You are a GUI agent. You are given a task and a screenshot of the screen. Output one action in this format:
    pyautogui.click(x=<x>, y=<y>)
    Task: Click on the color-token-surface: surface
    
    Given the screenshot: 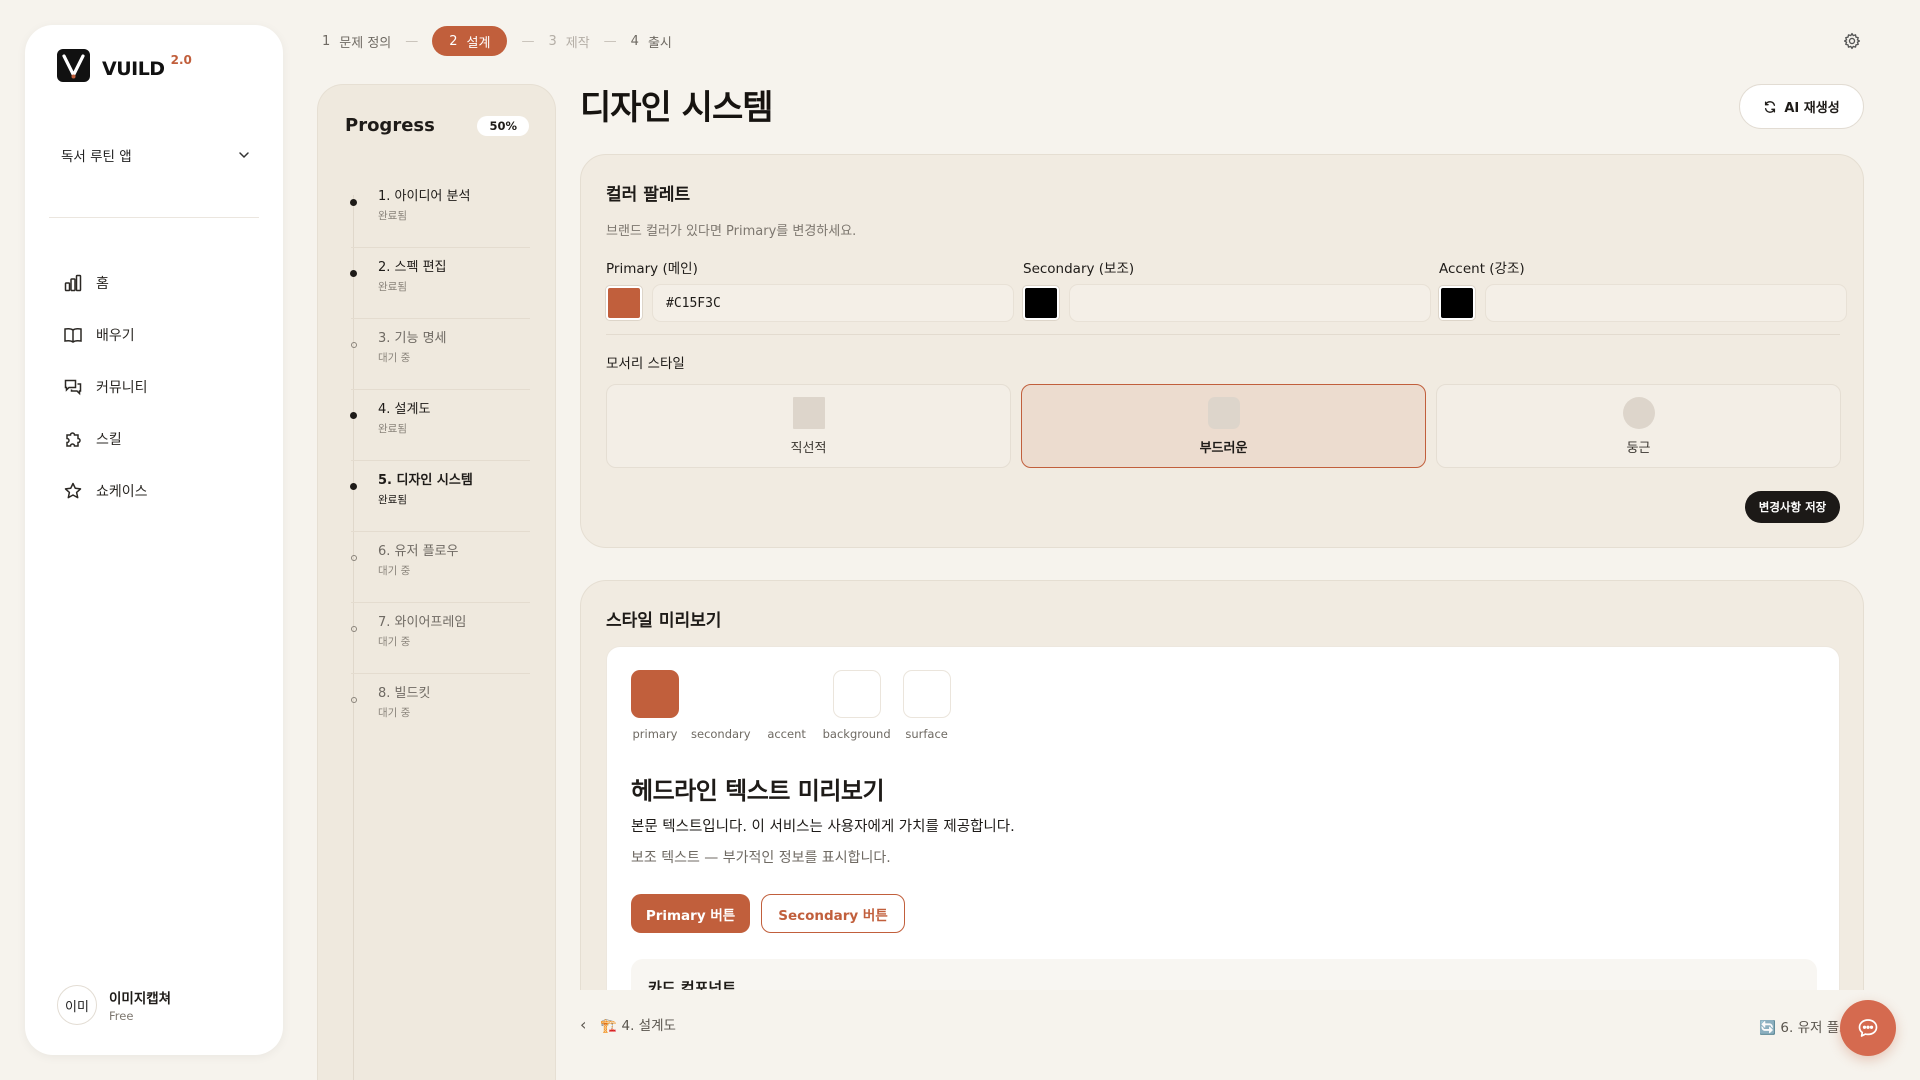 What is the action you would take?
    pyautogui.click(x=926, y=705)
    